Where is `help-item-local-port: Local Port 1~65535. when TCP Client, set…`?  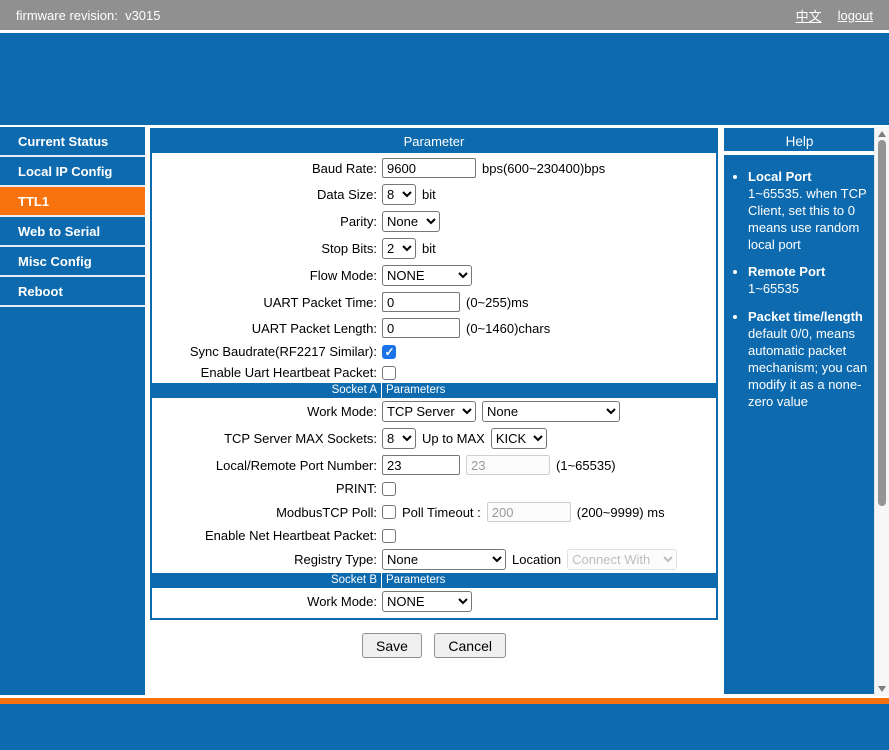
help-item-local-port: Local Port 1~65535. when TCP Client, set… is located at coordinates (808, 211).